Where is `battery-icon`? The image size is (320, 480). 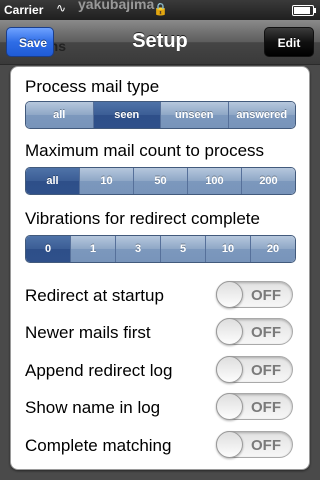 battery-icon is located at coordinates (304, 10).